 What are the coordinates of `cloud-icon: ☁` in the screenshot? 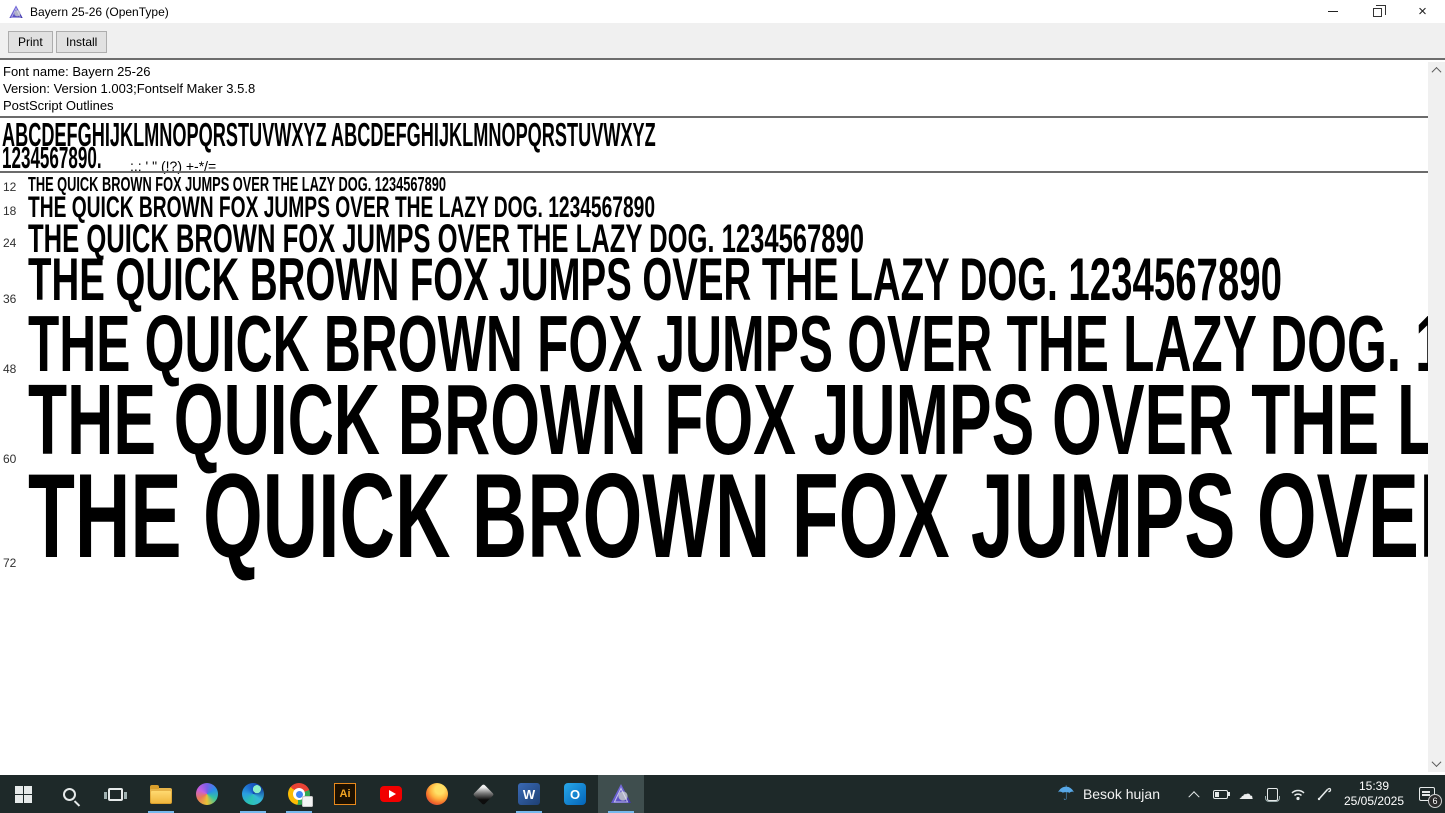 It's located at (1246, 794).